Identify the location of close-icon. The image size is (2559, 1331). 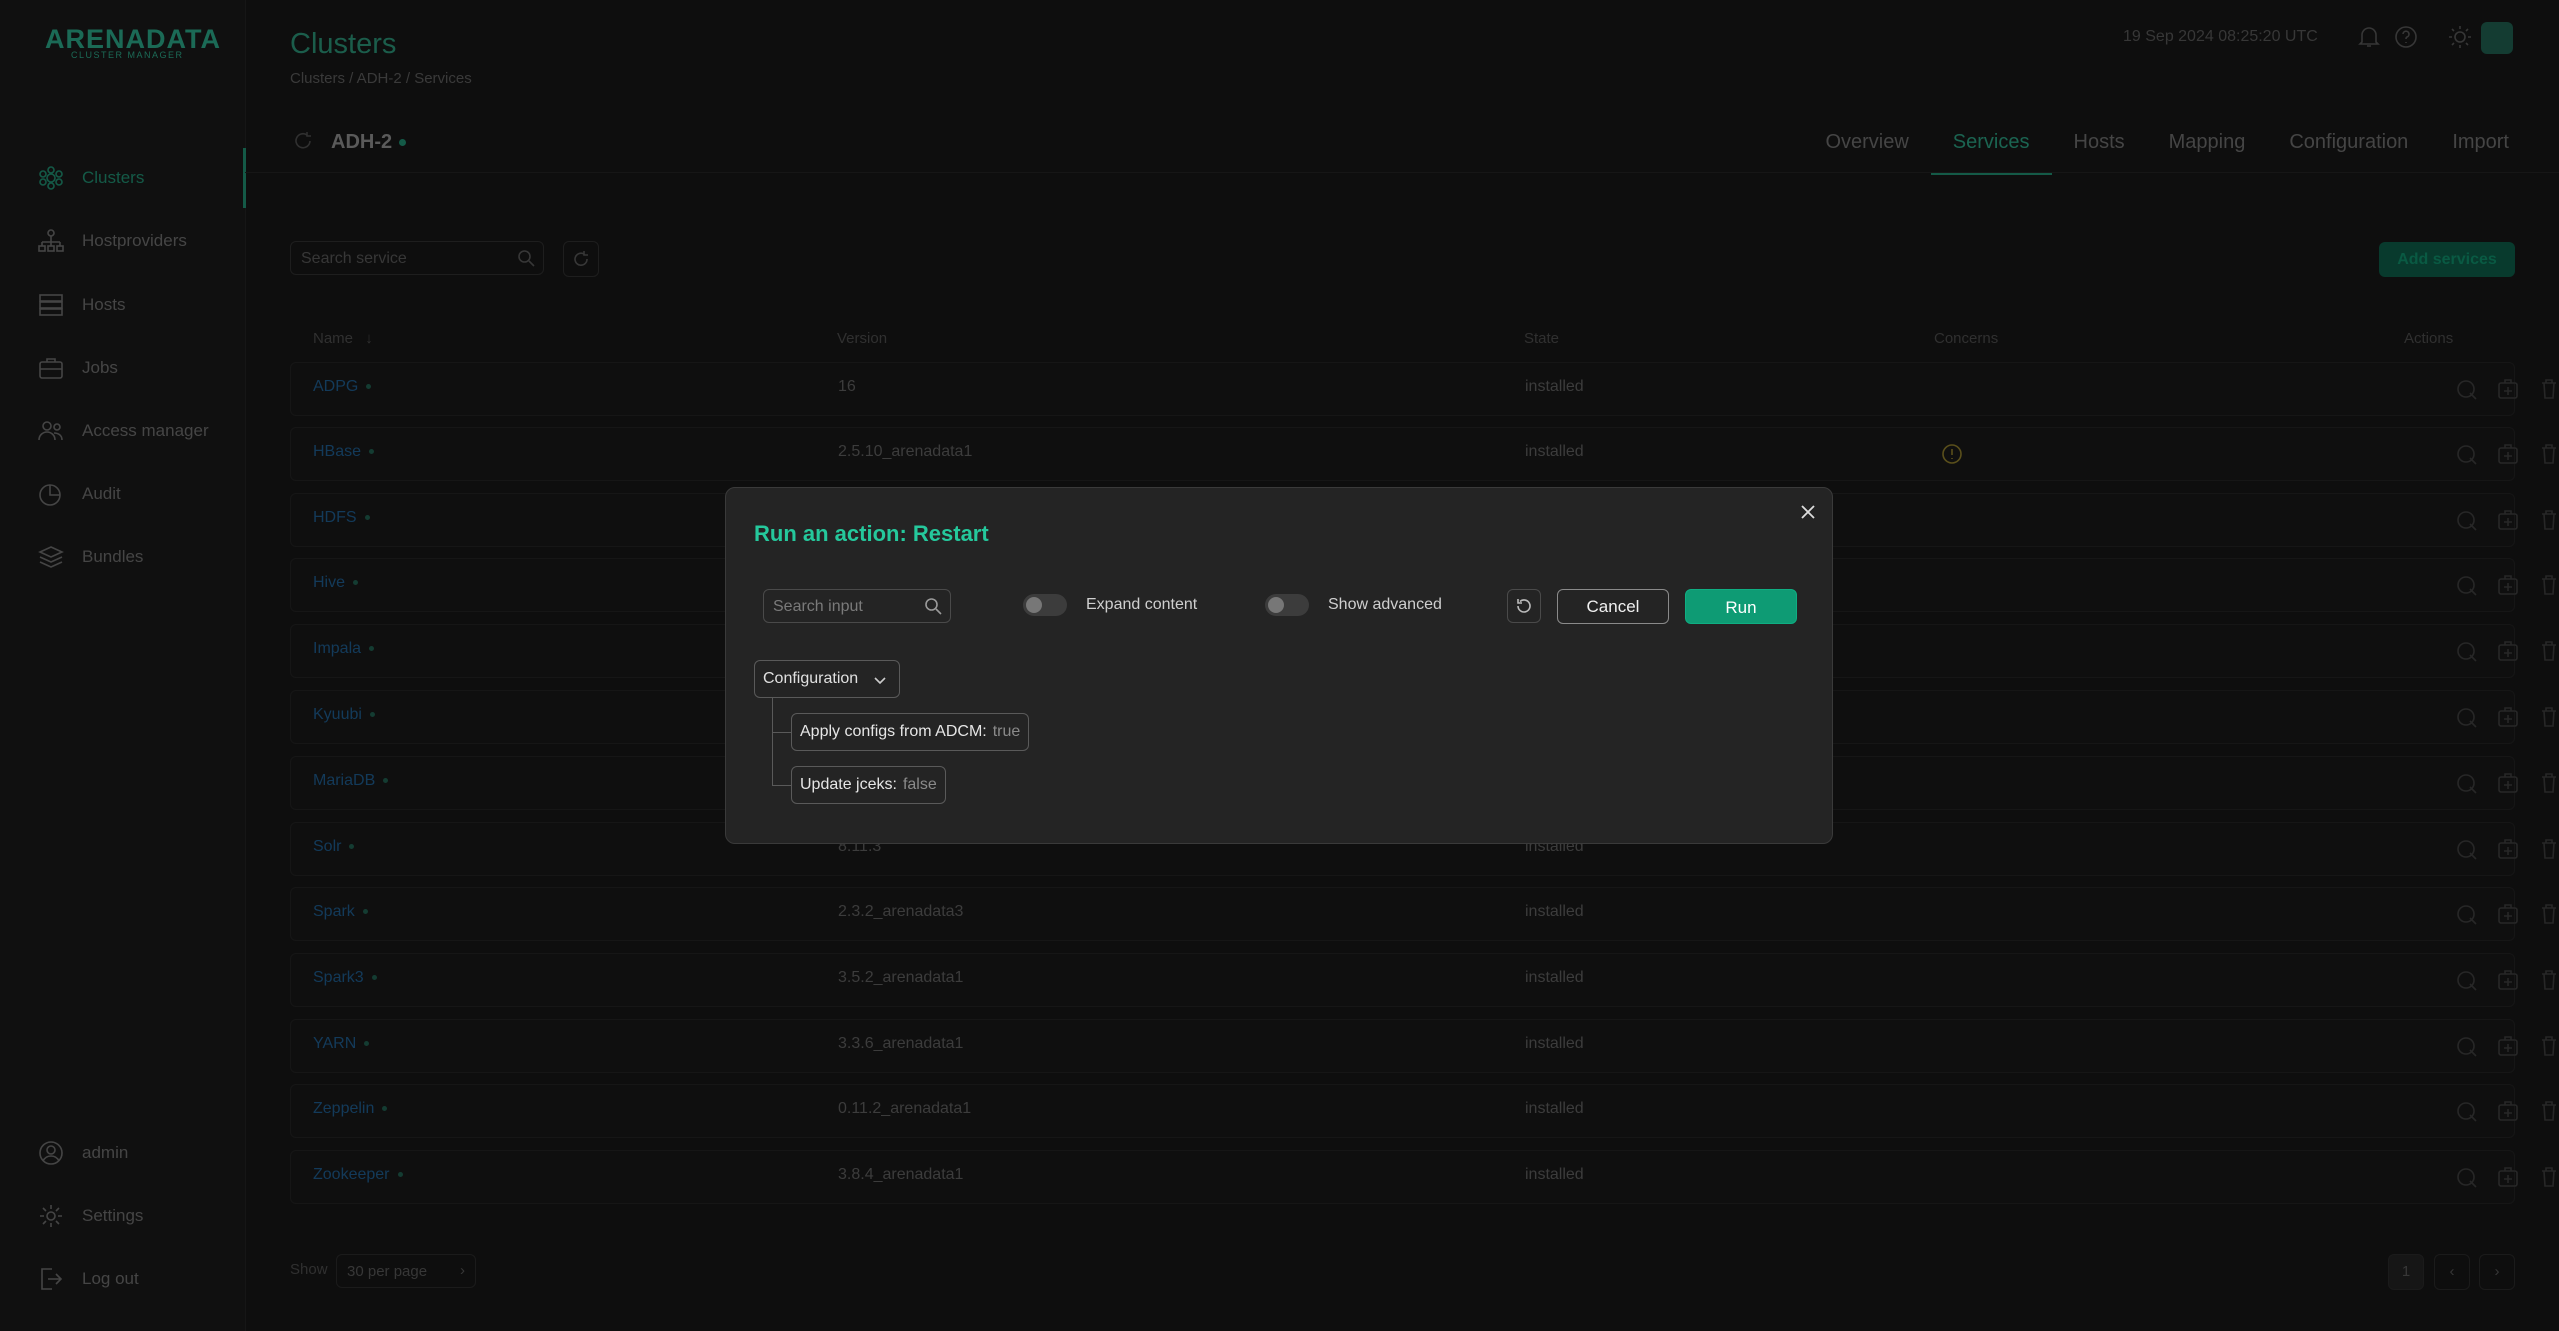
(1808, 512).